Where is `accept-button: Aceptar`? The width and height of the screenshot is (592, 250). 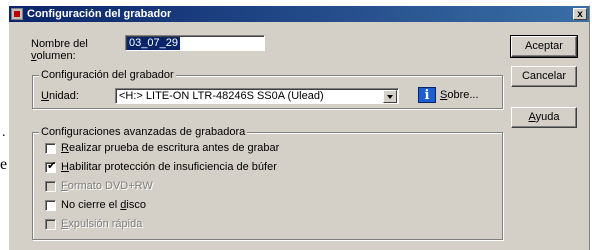 accept-button: Aceptar is located at coordinates (544, 46).